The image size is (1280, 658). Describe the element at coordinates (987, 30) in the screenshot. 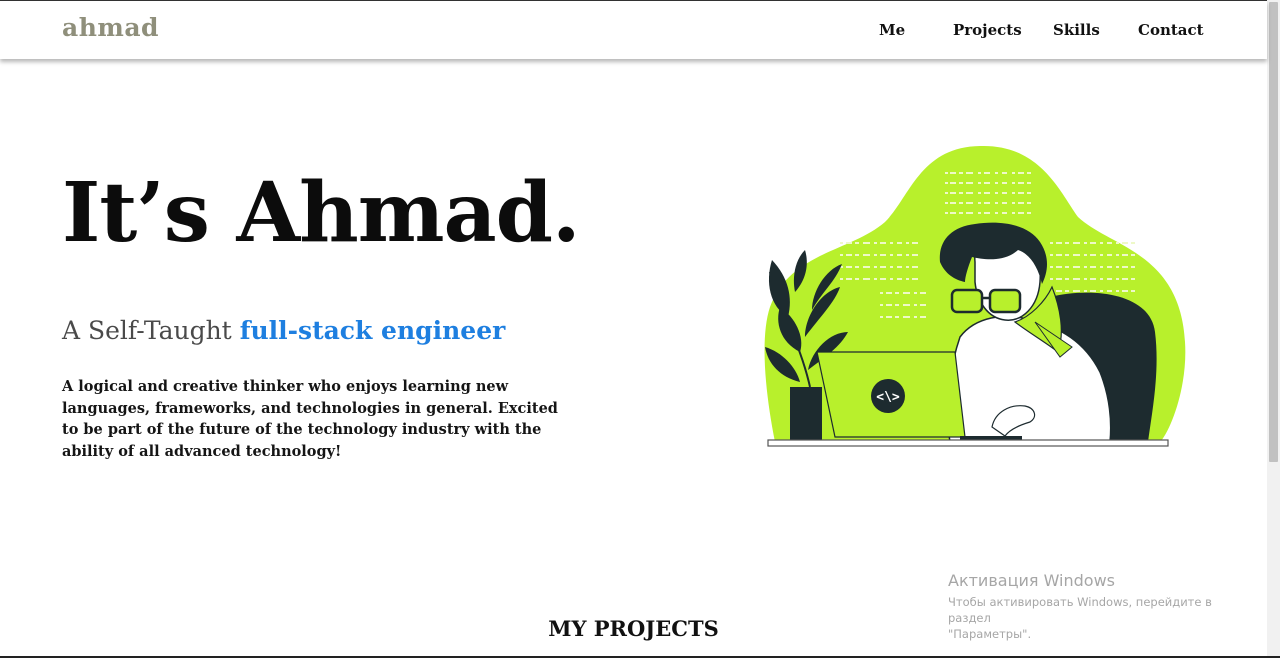

I see `nav-link-projects: Projects` at that location.